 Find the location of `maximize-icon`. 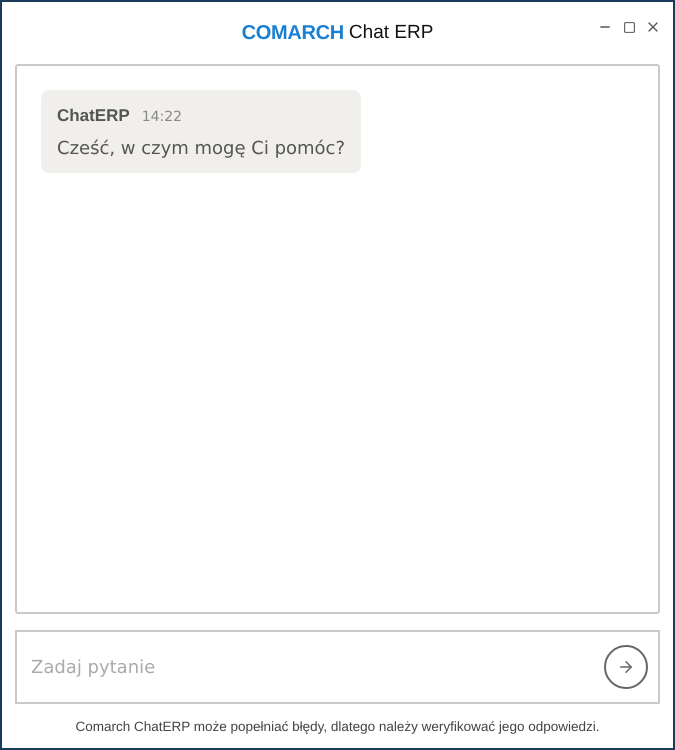

maximize-icon is located at coordinates (629, 27).